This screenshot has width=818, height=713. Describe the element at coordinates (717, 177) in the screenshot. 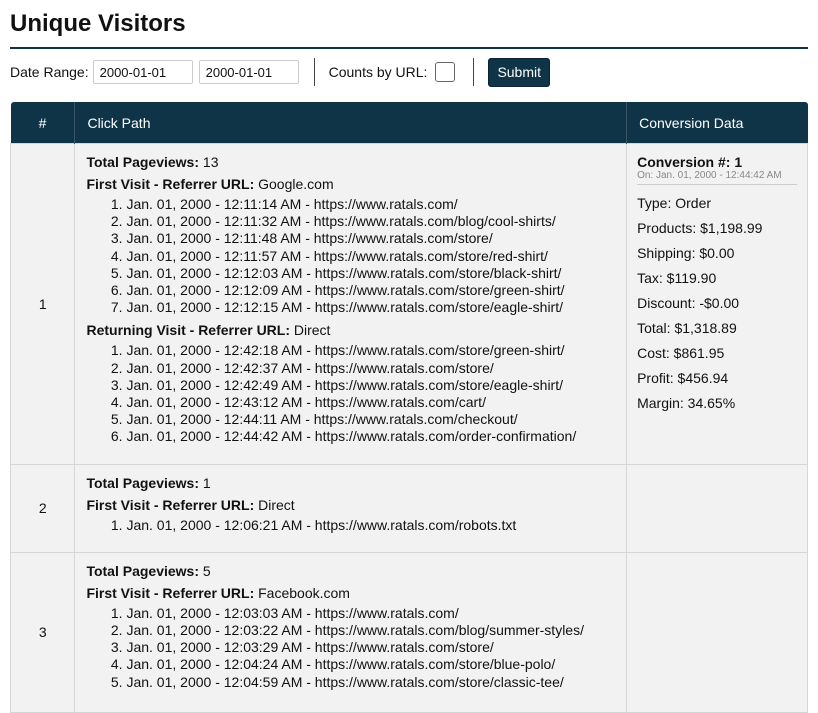

I see `conversion-date: On: Jan. 01, 2000 - 12:44:42 AM` at that location.